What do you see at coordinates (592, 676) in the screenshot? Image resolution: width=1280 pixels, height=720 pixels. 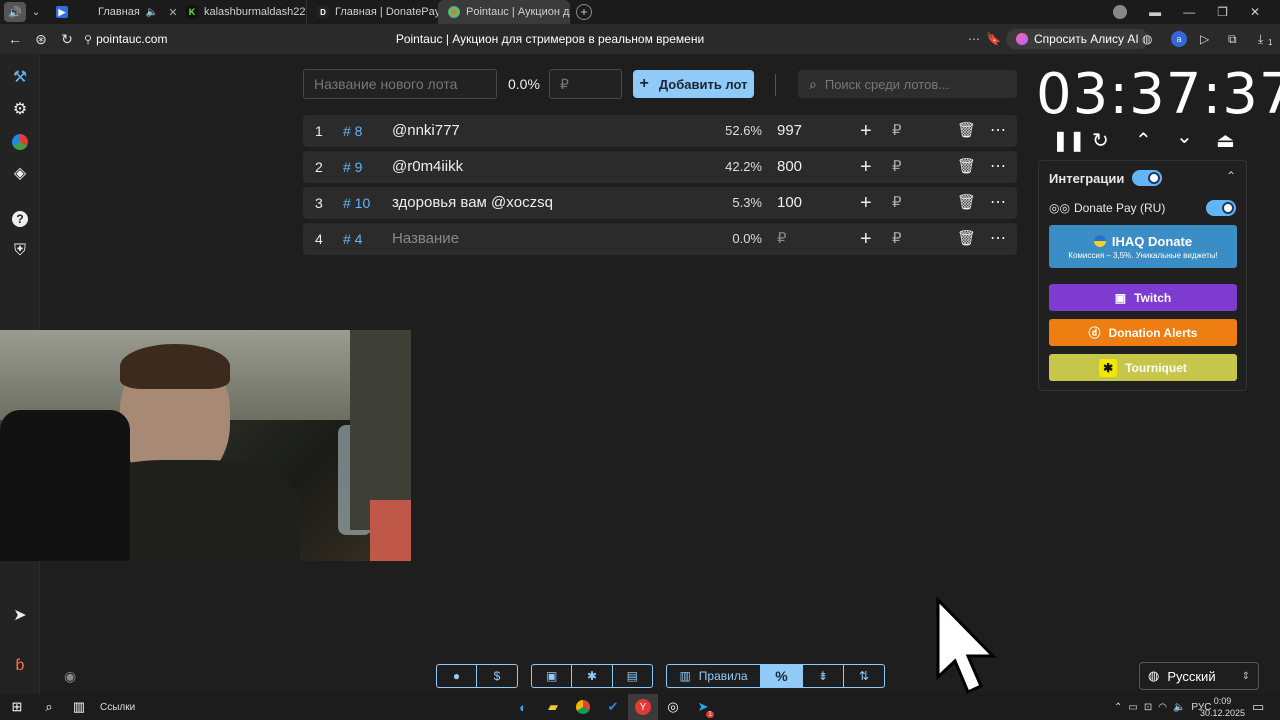 I see `bug-icon: ✱` at bounding box center [592, 676].